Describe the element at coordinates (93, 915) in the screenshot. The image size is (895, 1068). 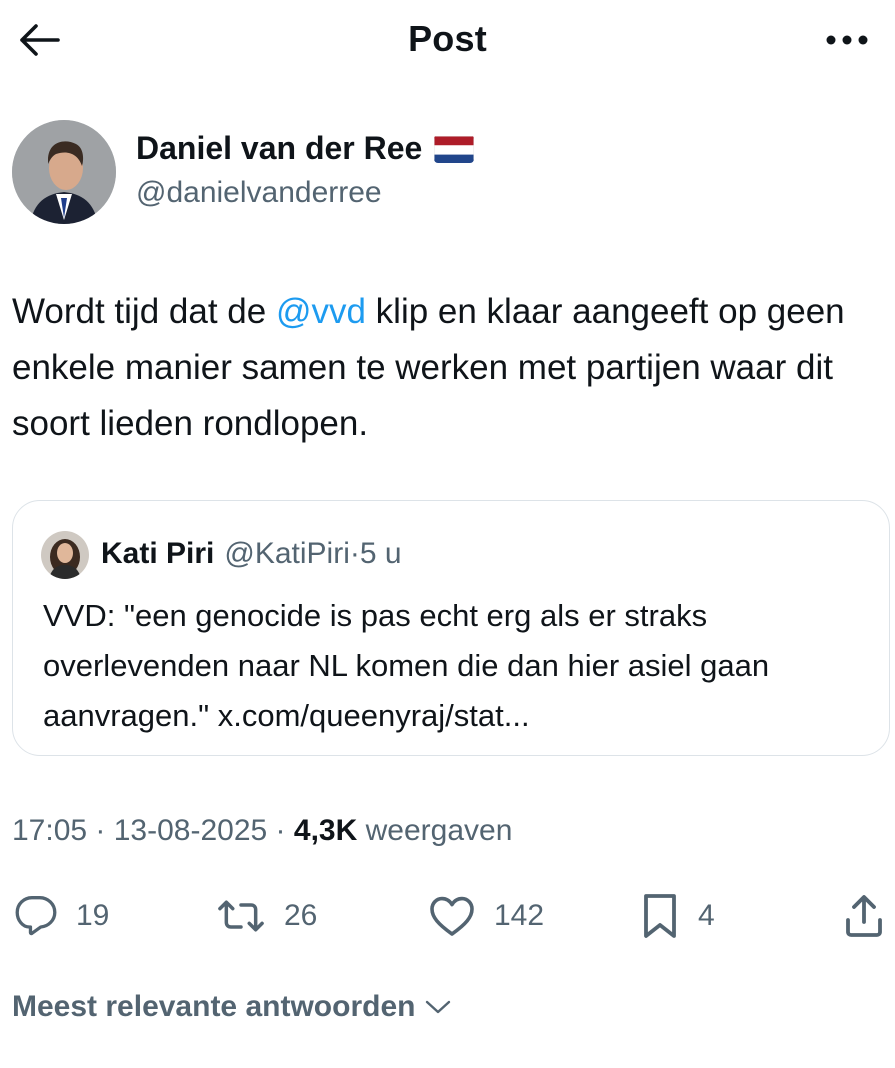
I see `reply-count: 19` at that location.